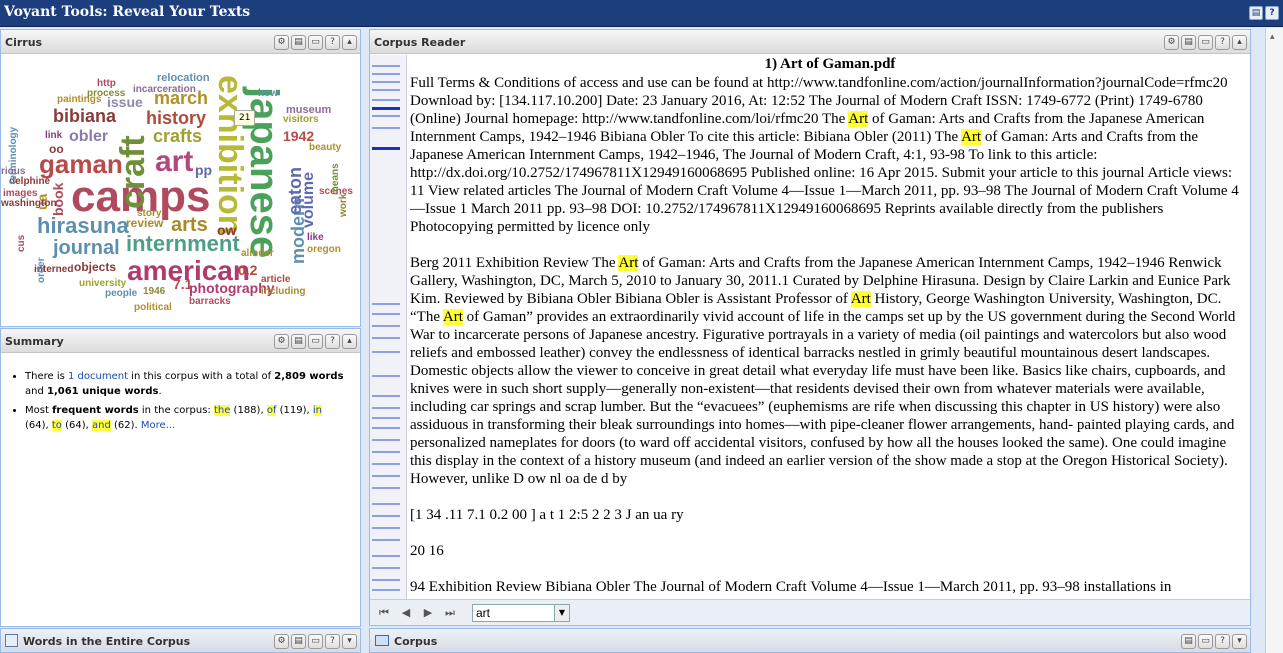 The width and height of the screenshot is (1283, 653). I want to click on cloud-word: 1946, so click(154, 292).